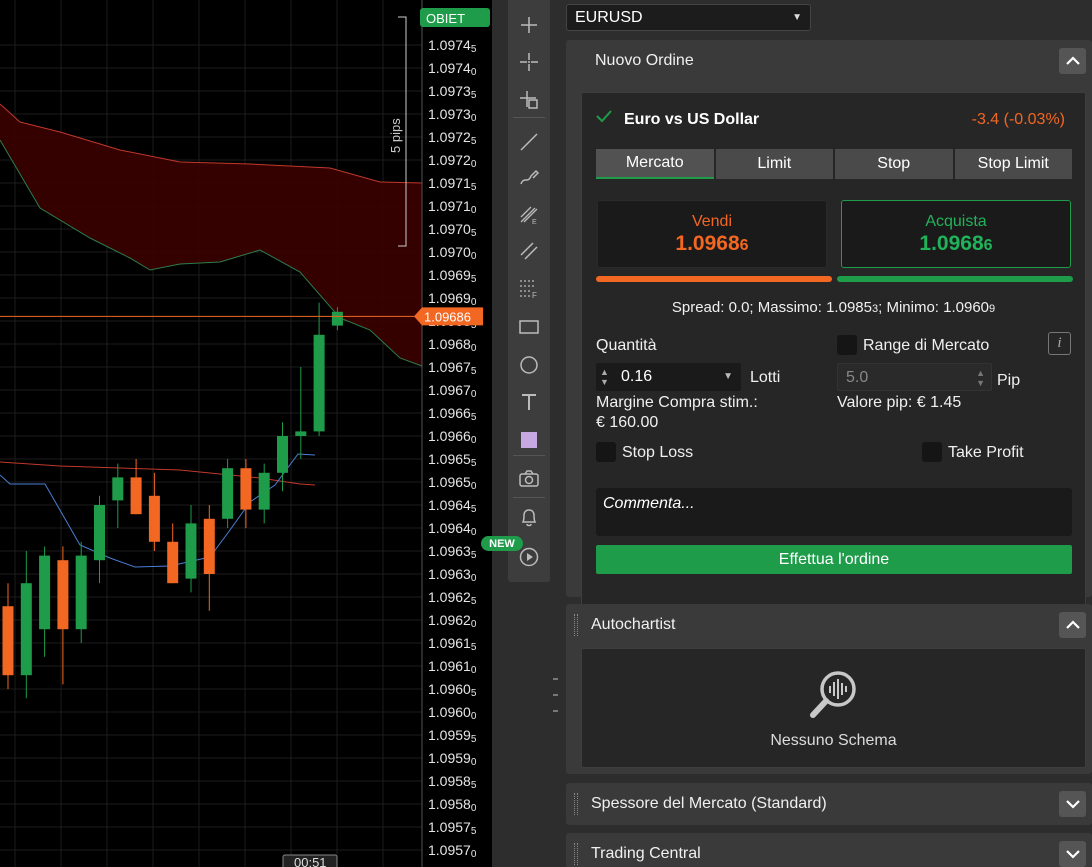  I want to click on price-axis-label: 1.09575, so click(452, 828).